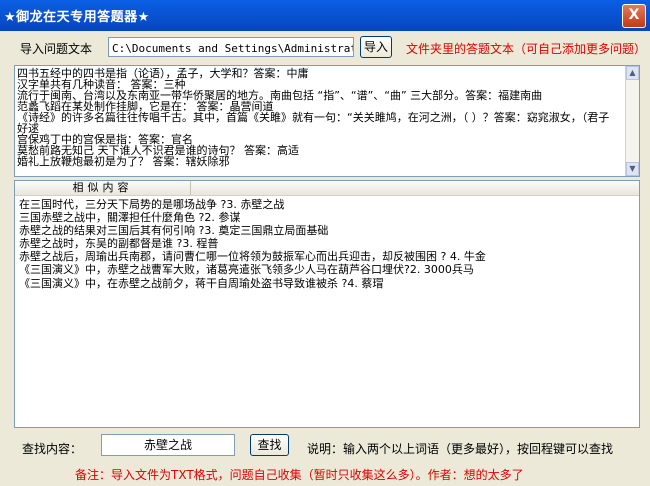  I want to click on scroll-down-icon: ▼, so click(632, 169).